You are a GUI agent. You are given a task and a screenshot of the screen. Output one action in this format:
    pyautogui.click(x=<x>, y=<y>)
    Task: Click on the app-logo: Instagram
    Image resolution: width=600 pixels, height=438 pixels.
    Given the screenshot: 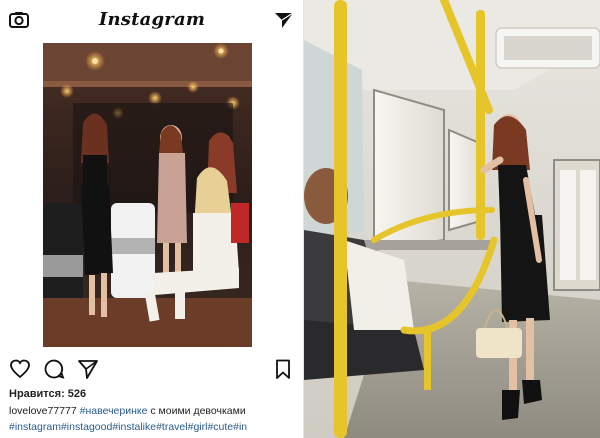 What is the action you would take?
    pyautogui.click(x=152, y=19)
    